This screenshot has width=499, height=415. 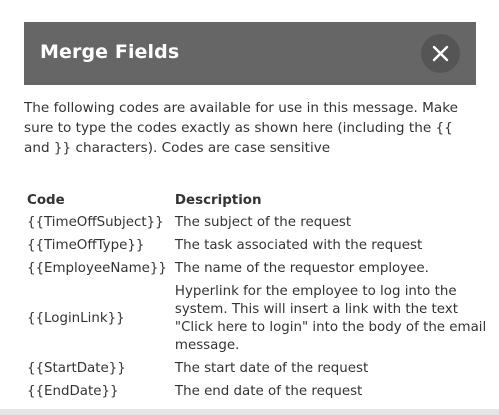 I want to click on dialog-header: Merge Fields, so click(x=250, y=53).